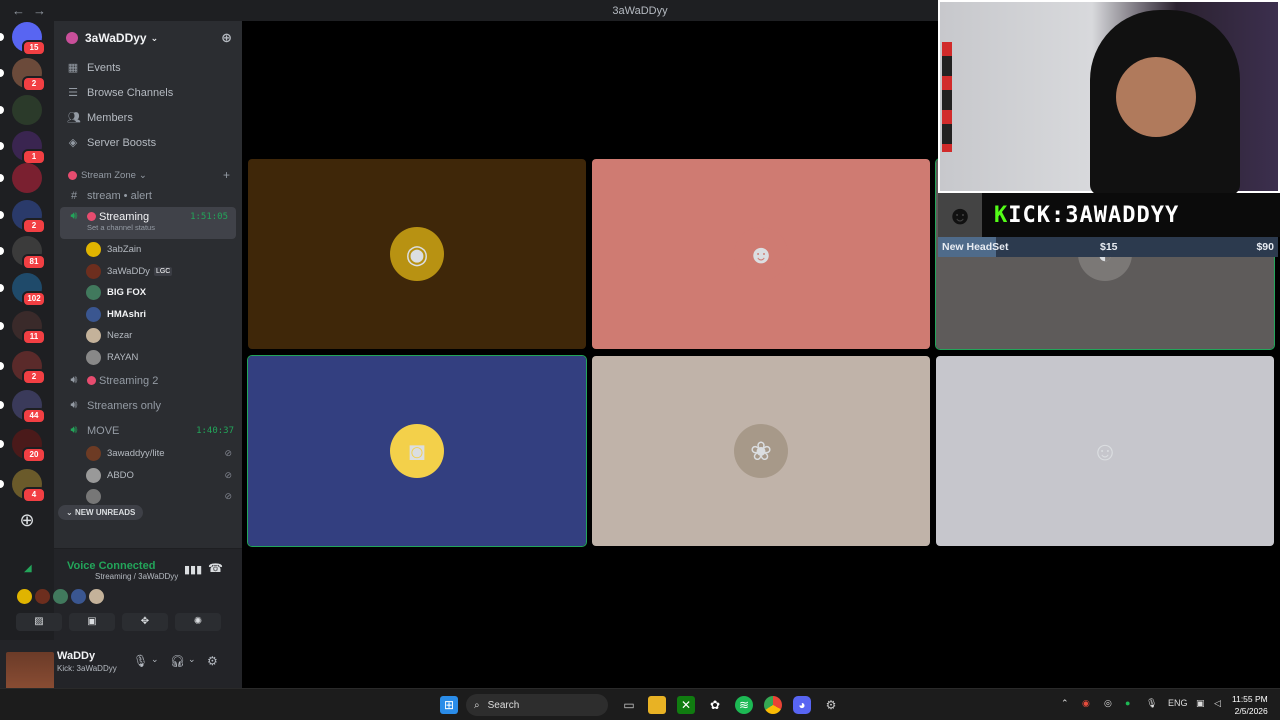  Describe the element at coordinates (148, 175) in the screenshot. I see `category-stream-zone: Stream Zone ⌄ +` at that location.